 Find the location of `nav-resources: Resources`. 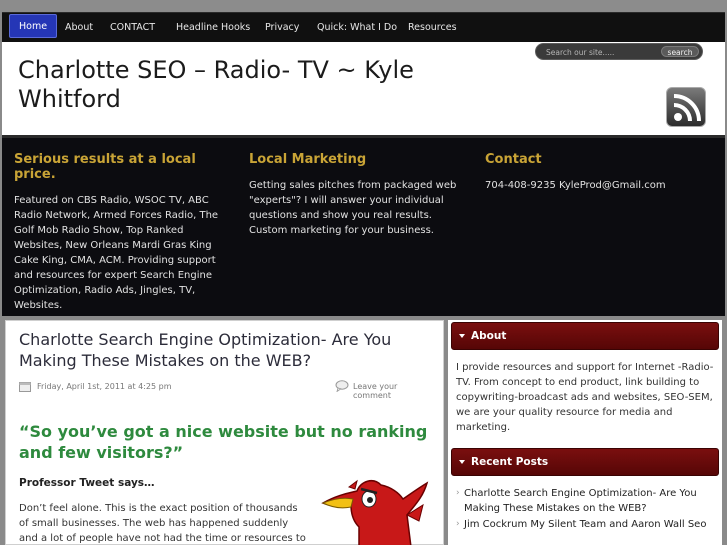

nav-resources: Resources is located at coordinates (432, 28).